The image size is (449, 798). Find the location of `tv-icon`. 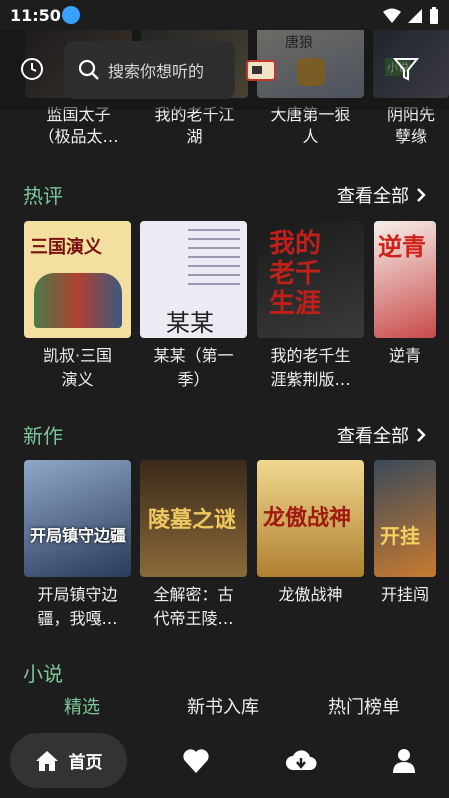

tv-icon is located at coordinates (261, 70).